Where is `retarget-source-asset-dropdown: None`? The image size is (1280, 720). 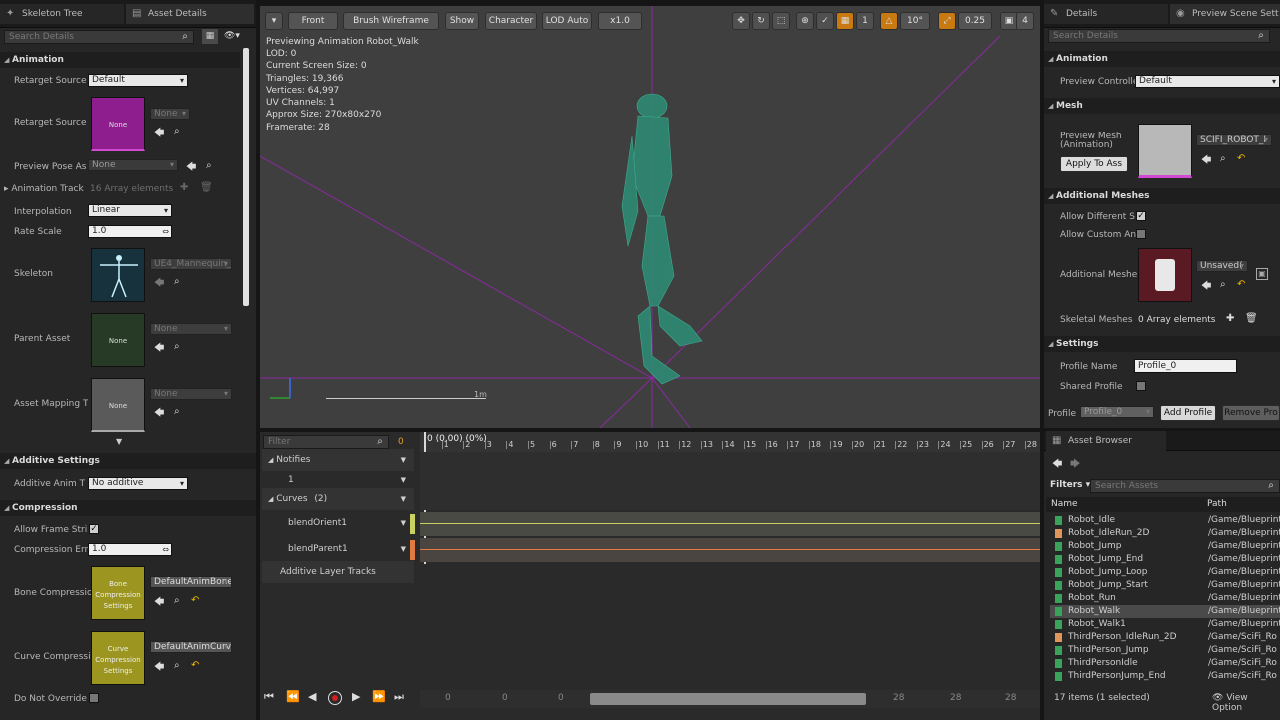
retarget-source-asset-dropdown: None is located at coordinates (170, 114).